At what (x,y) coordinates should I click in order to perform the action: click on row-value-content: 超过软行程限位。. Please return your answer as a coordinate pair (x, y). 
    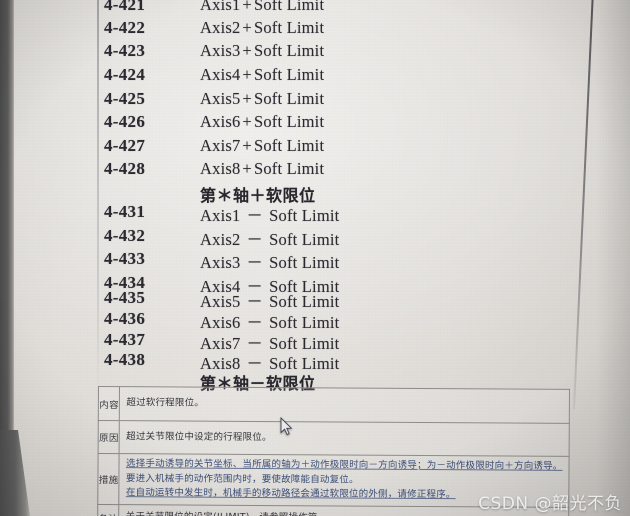
    Looking at the image, I should click on (344, 405).